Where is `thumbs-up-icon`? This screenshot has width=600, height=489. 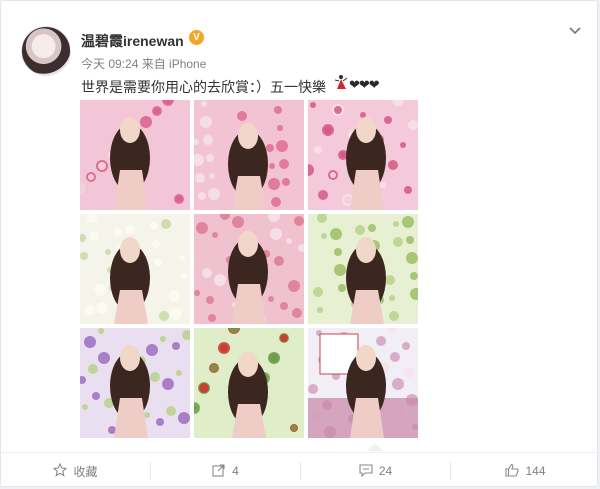 thumbs-up-icon is located at coordinates (512, 471).